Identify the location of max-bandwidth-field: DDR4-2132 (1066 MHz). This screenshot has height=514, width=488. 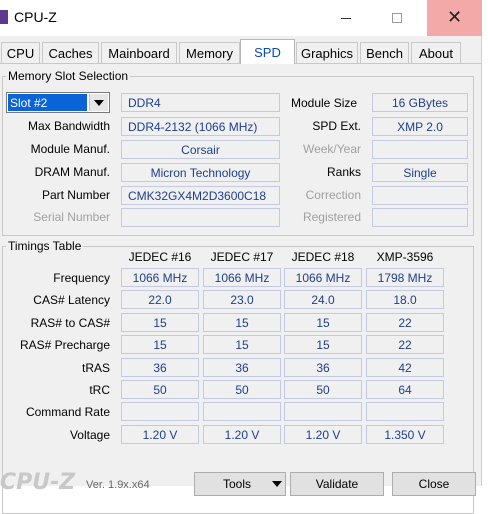
(200, 126).